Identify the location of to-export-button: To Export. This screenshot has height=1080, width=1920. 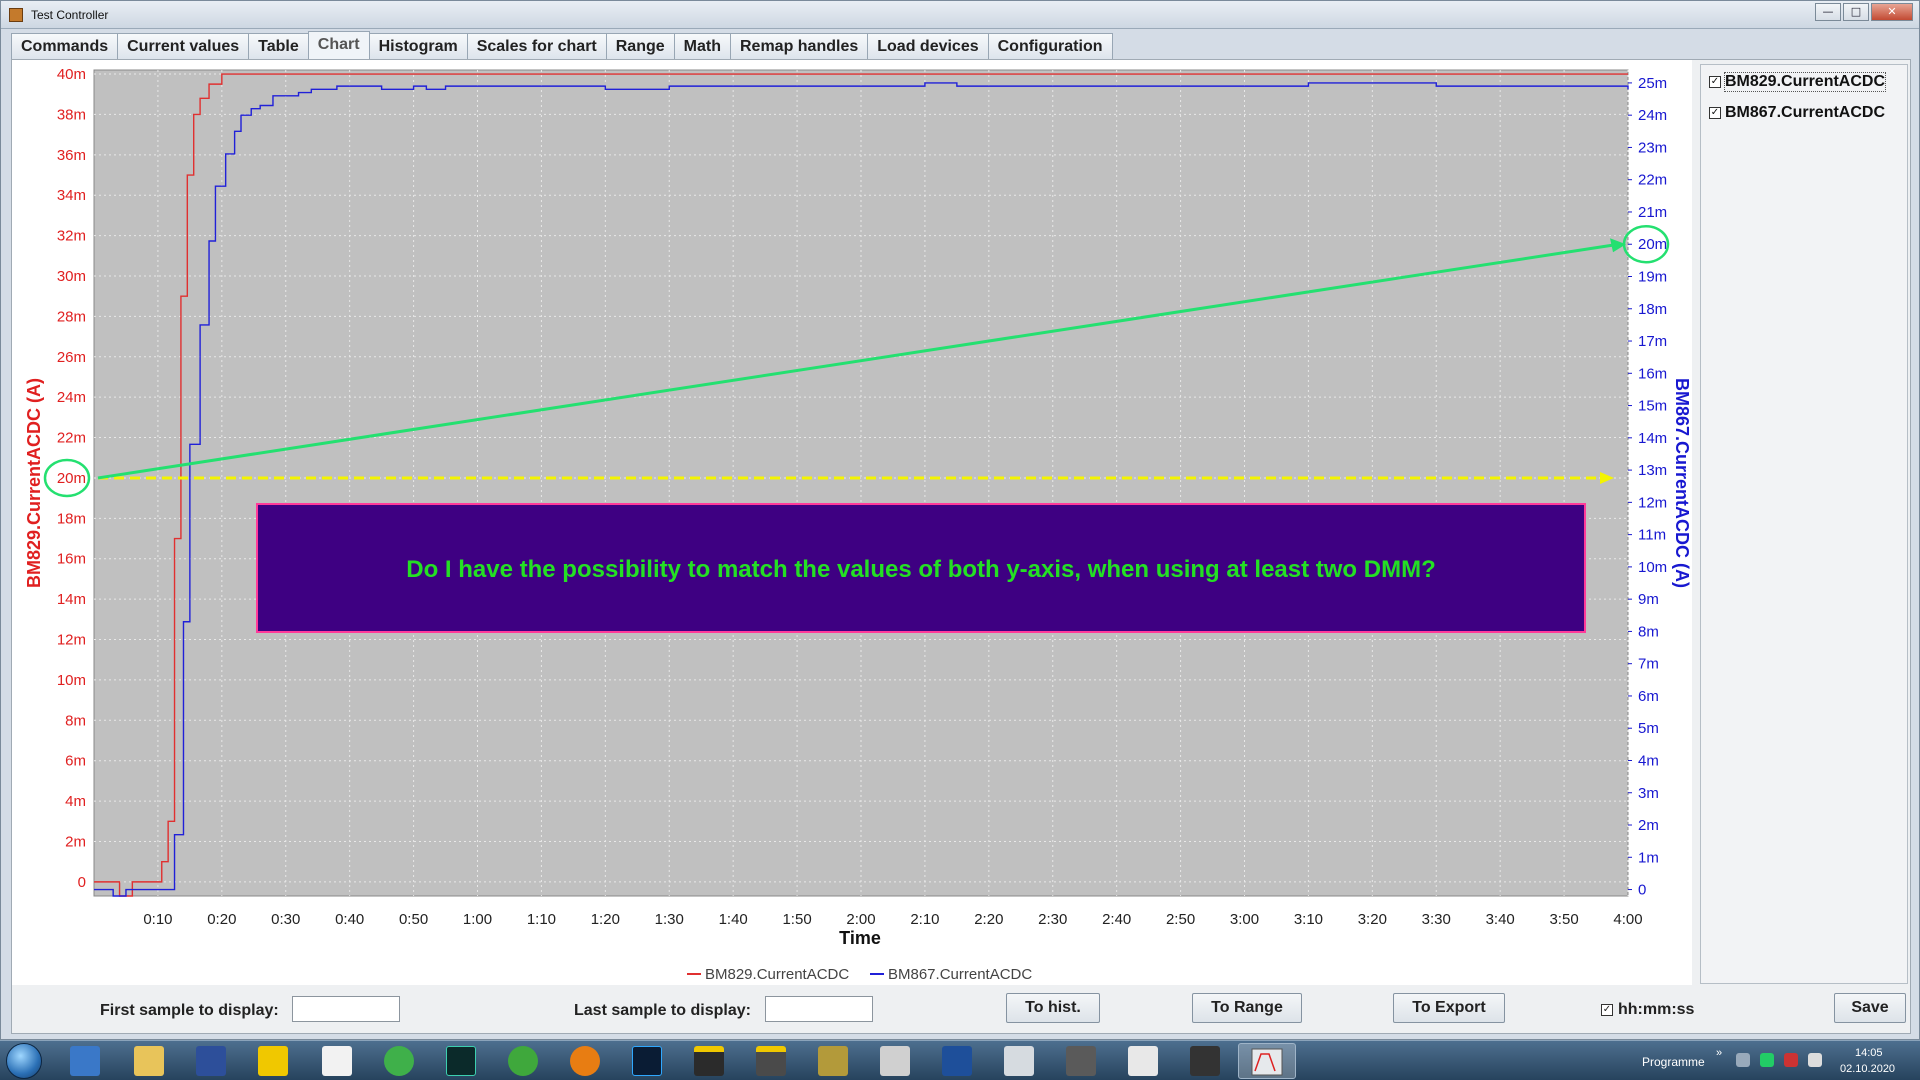
(1449, 1008).